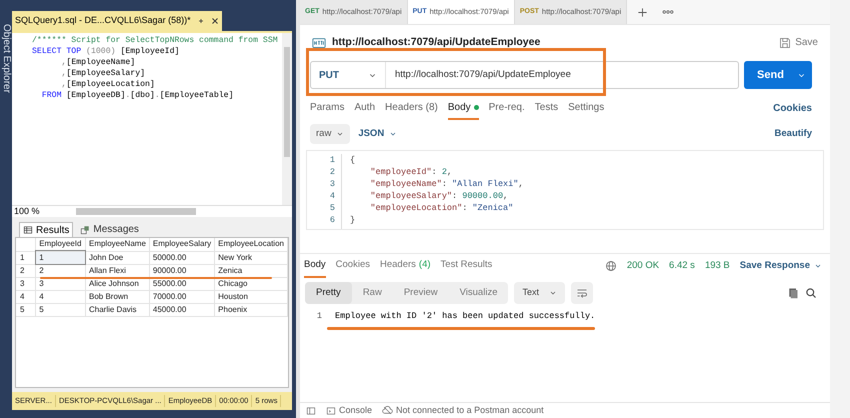 The image size is (850, 418). Describe the element at coordinates (586, 108) in the screenshot. I see `request-option-tab: Settings` at that location.